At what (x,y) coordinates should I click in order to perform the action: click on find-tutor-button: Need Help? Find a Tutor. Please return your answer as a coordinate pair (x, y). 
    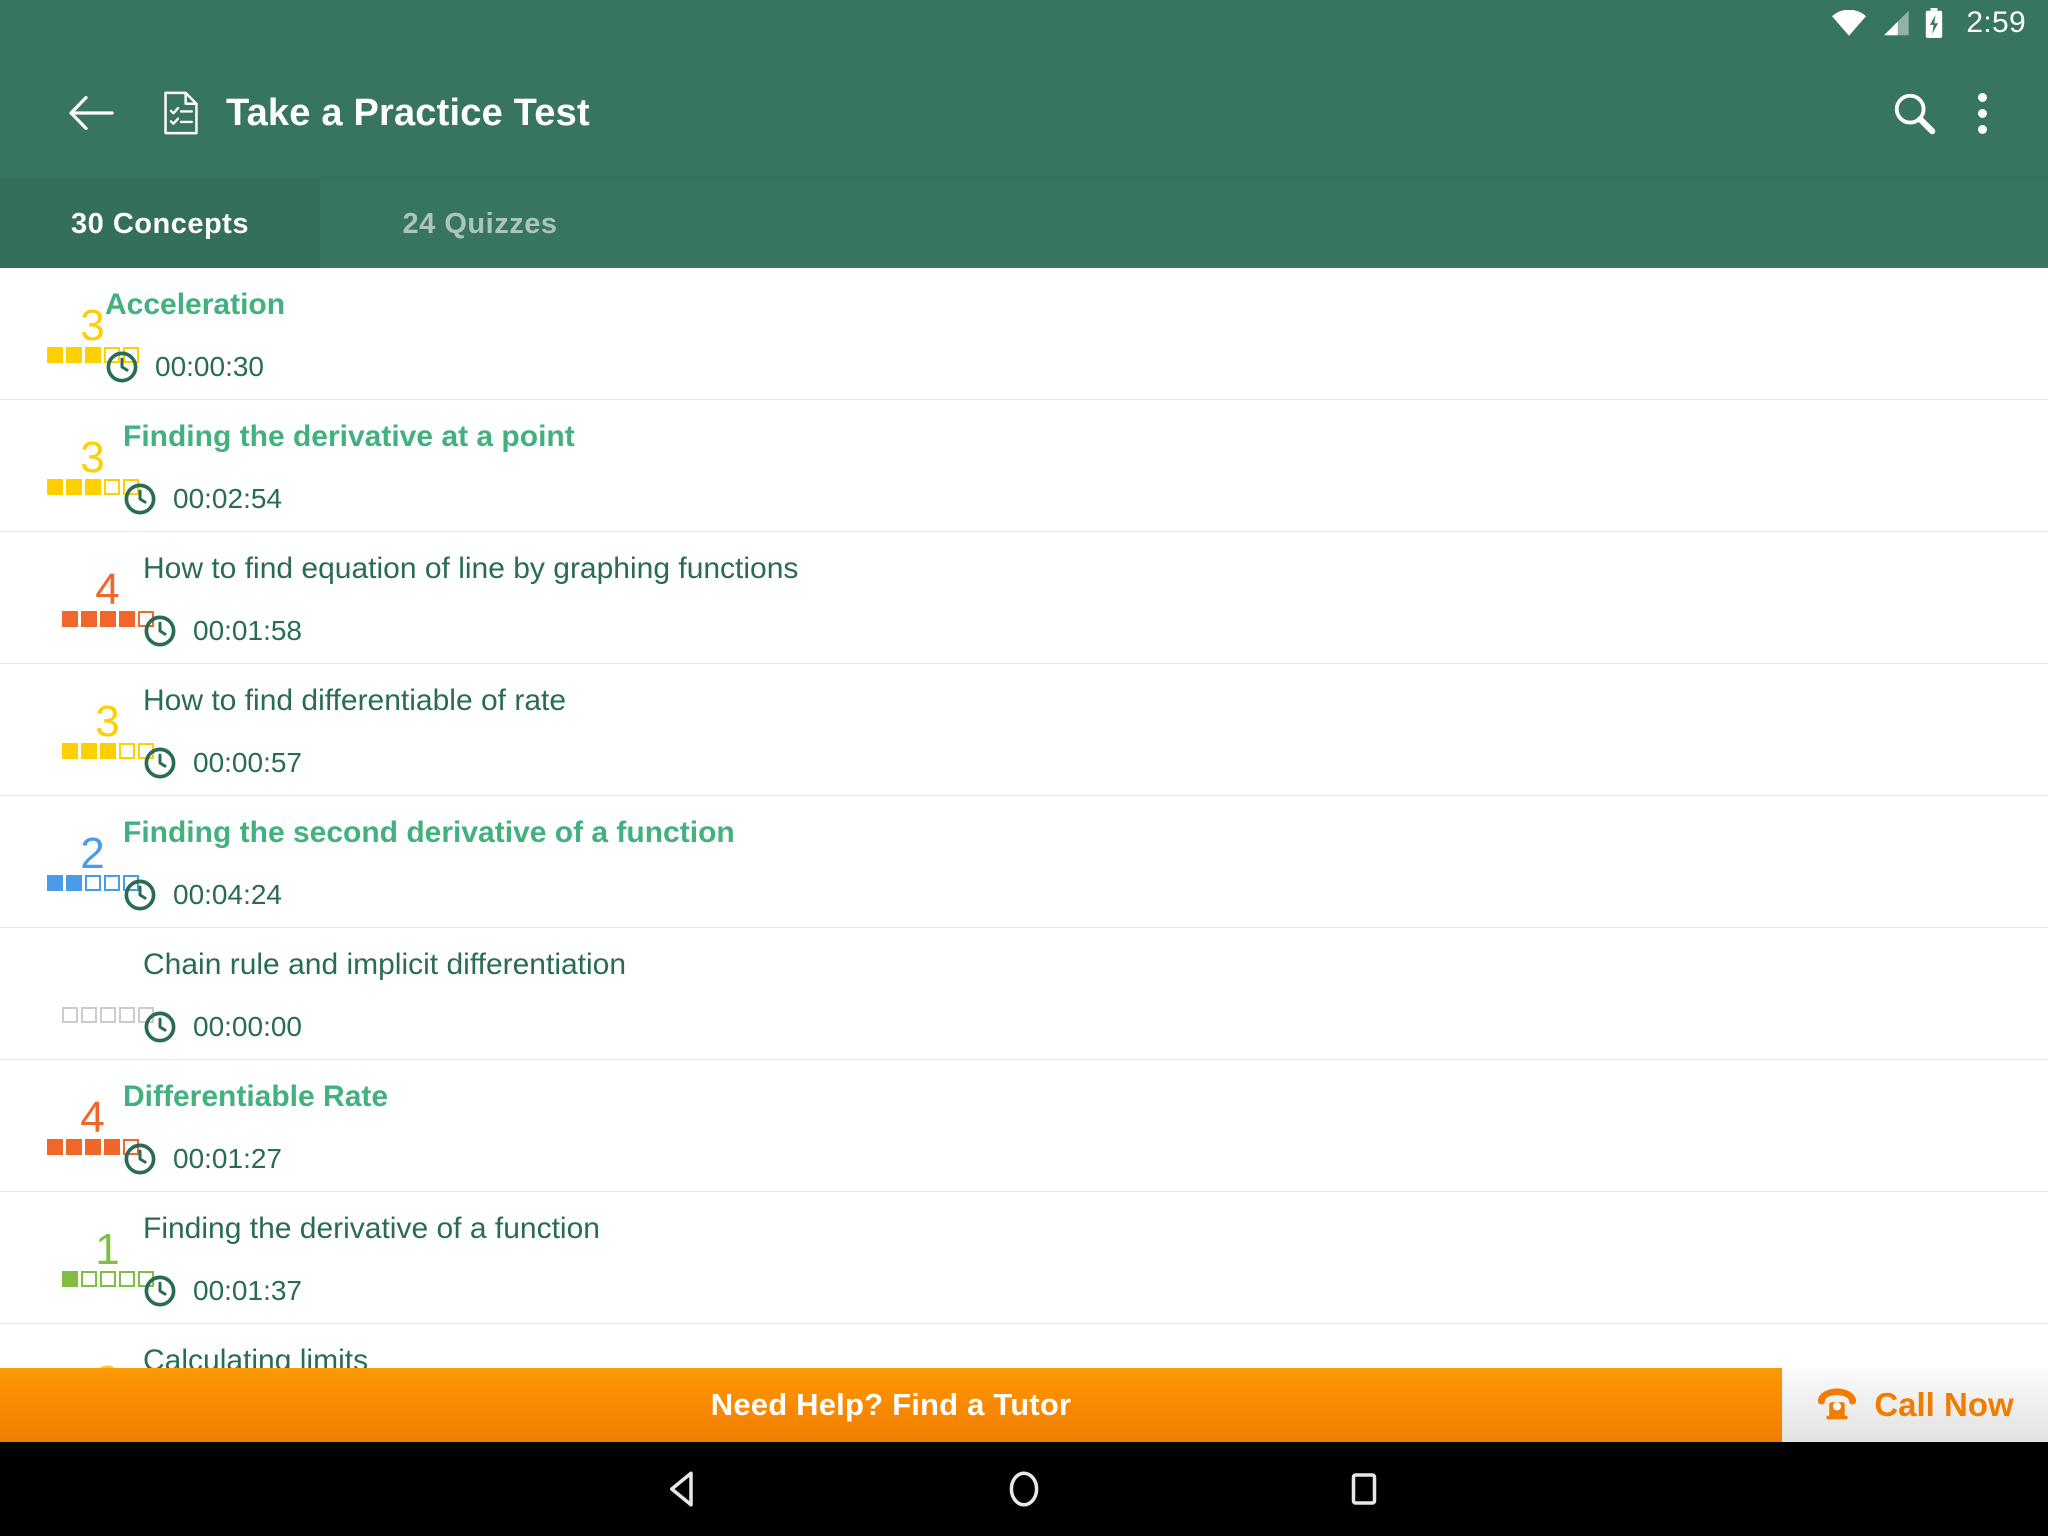
    Looking at the image, I should click on (891, 1405).